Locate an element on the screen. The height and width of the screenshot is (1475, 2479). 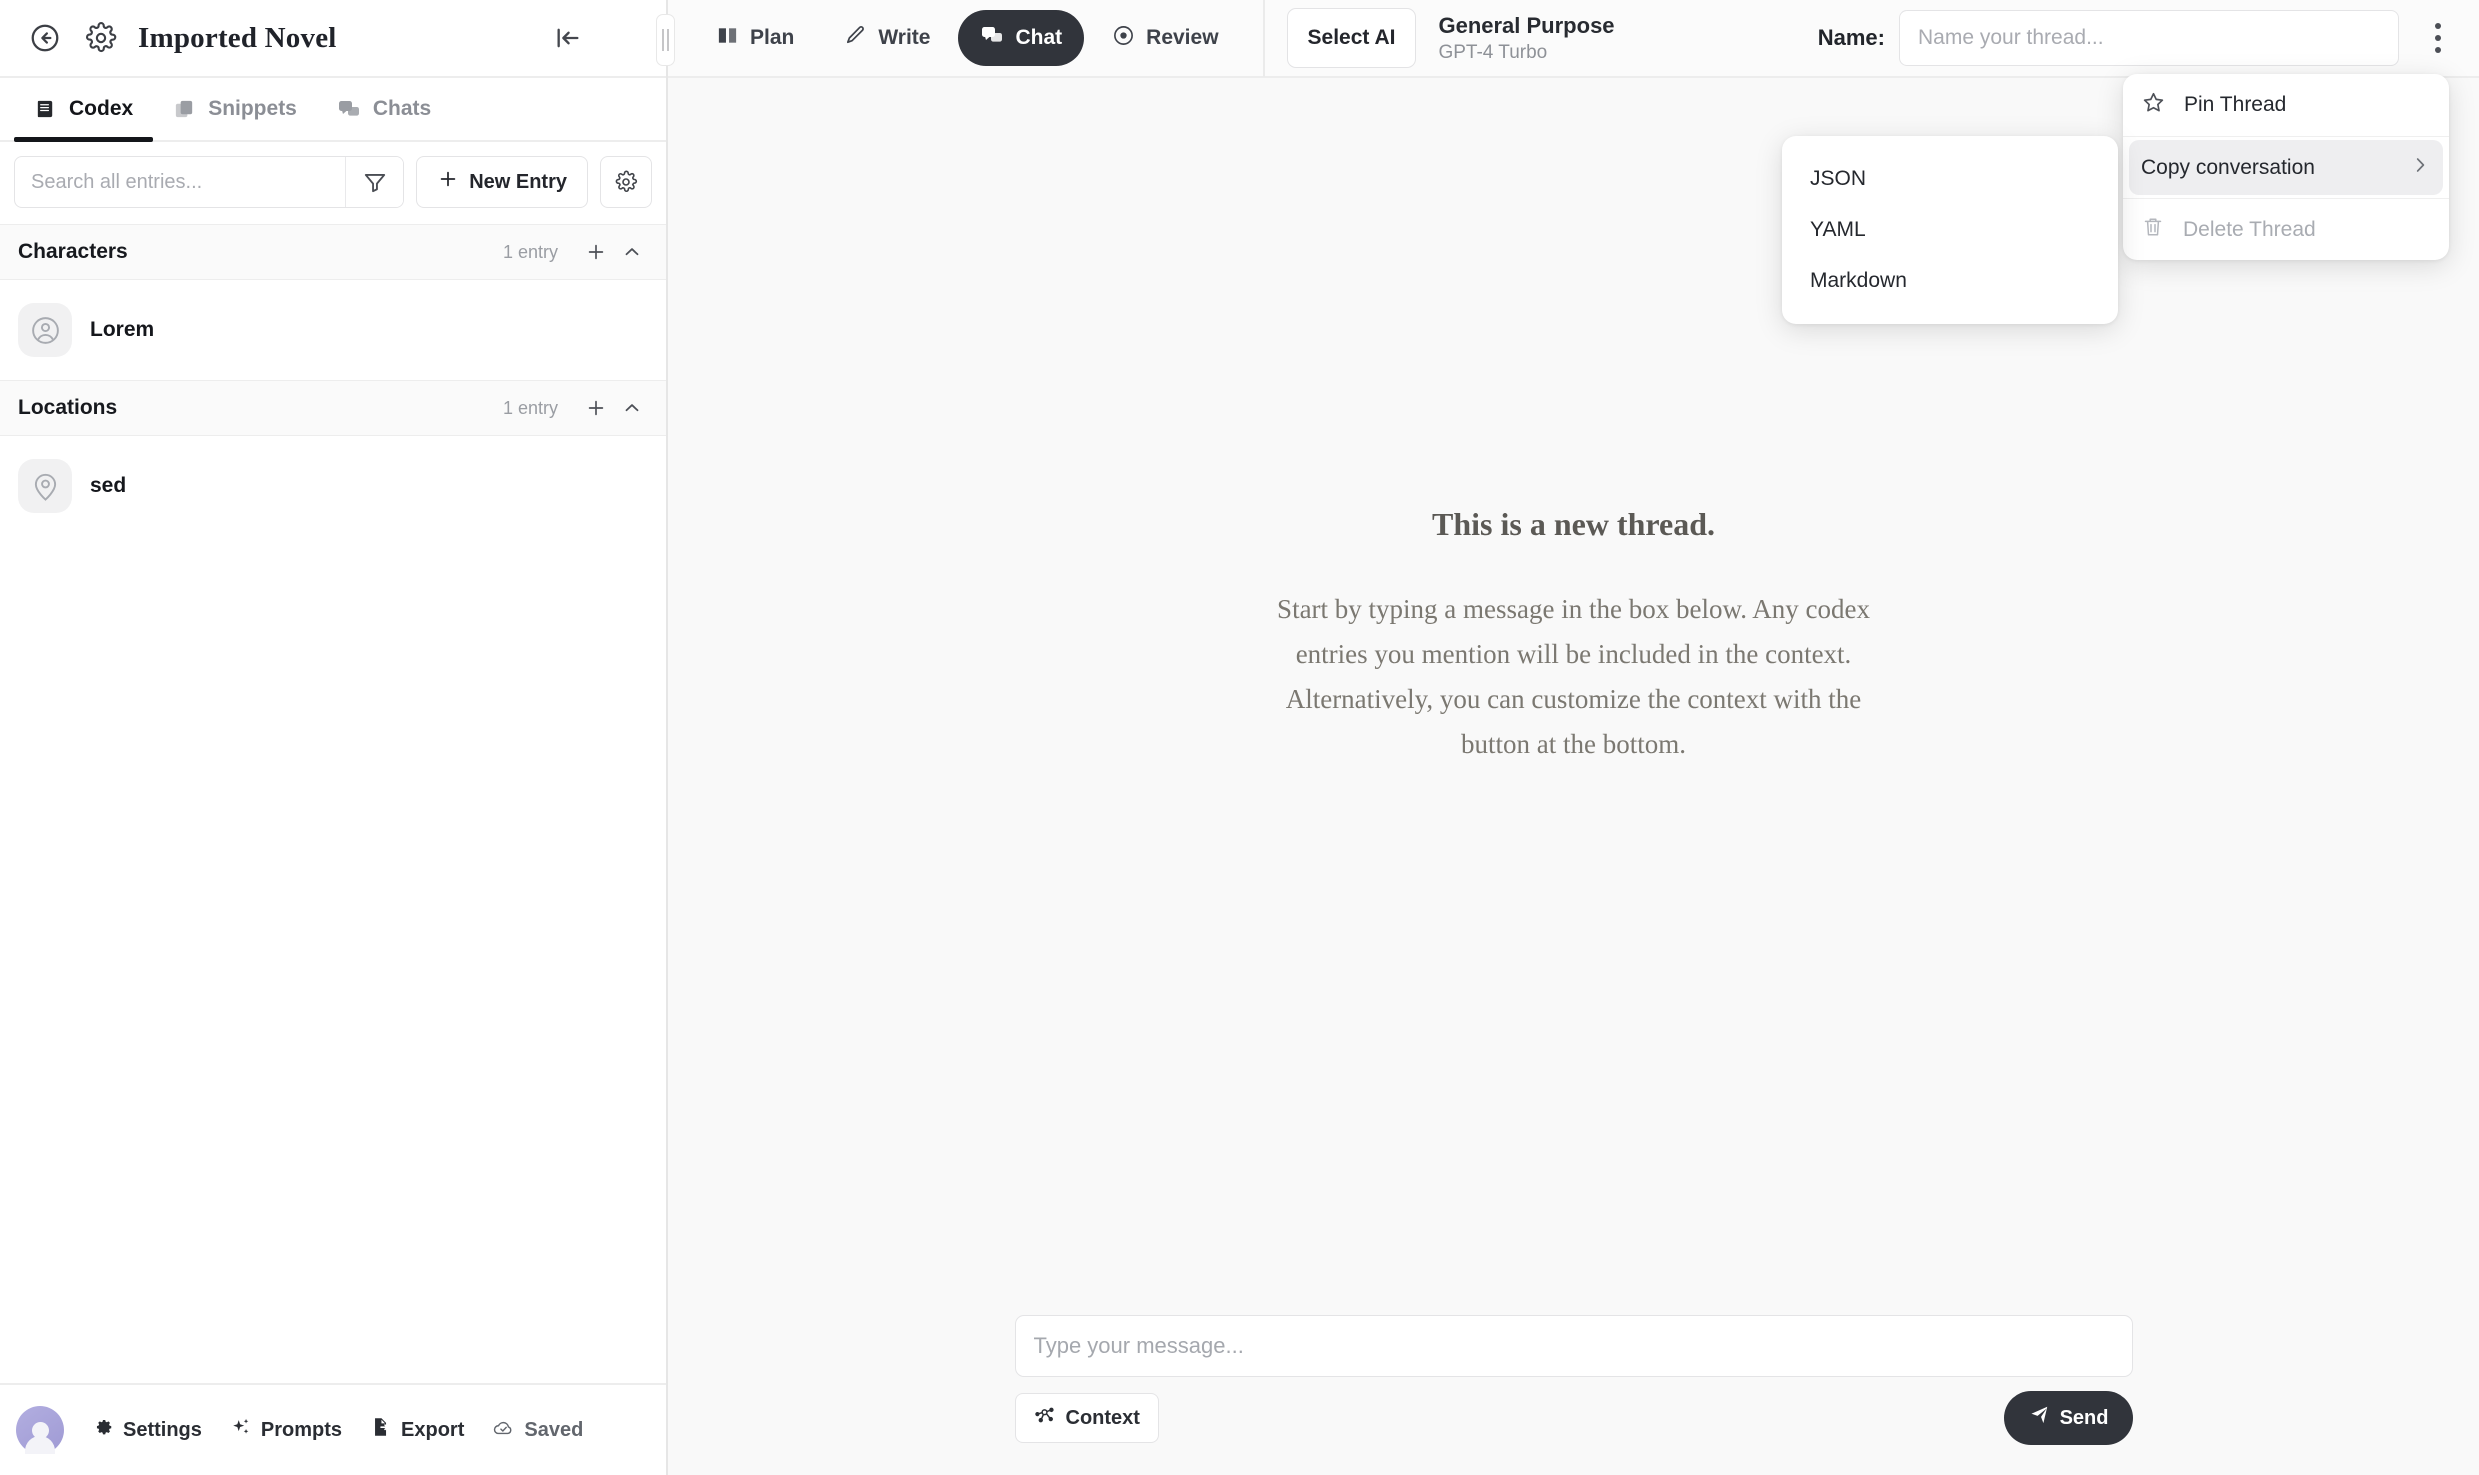
sidebar-header: Imported Novel is located at coordinates (337, 39).